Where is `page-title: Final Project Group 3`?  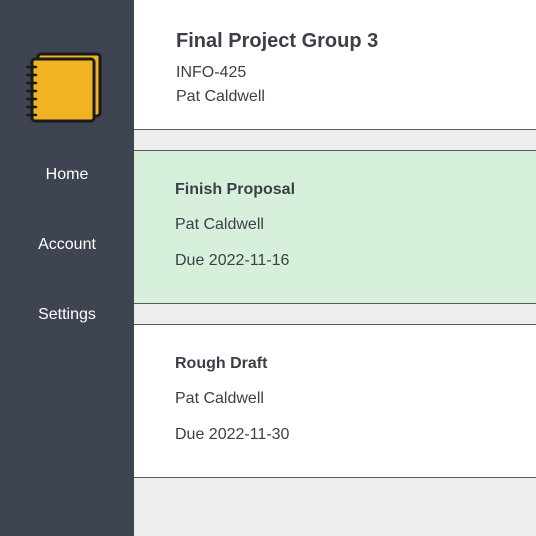 page-title: Final Project Group 3 is located at coordinates (277, 41).